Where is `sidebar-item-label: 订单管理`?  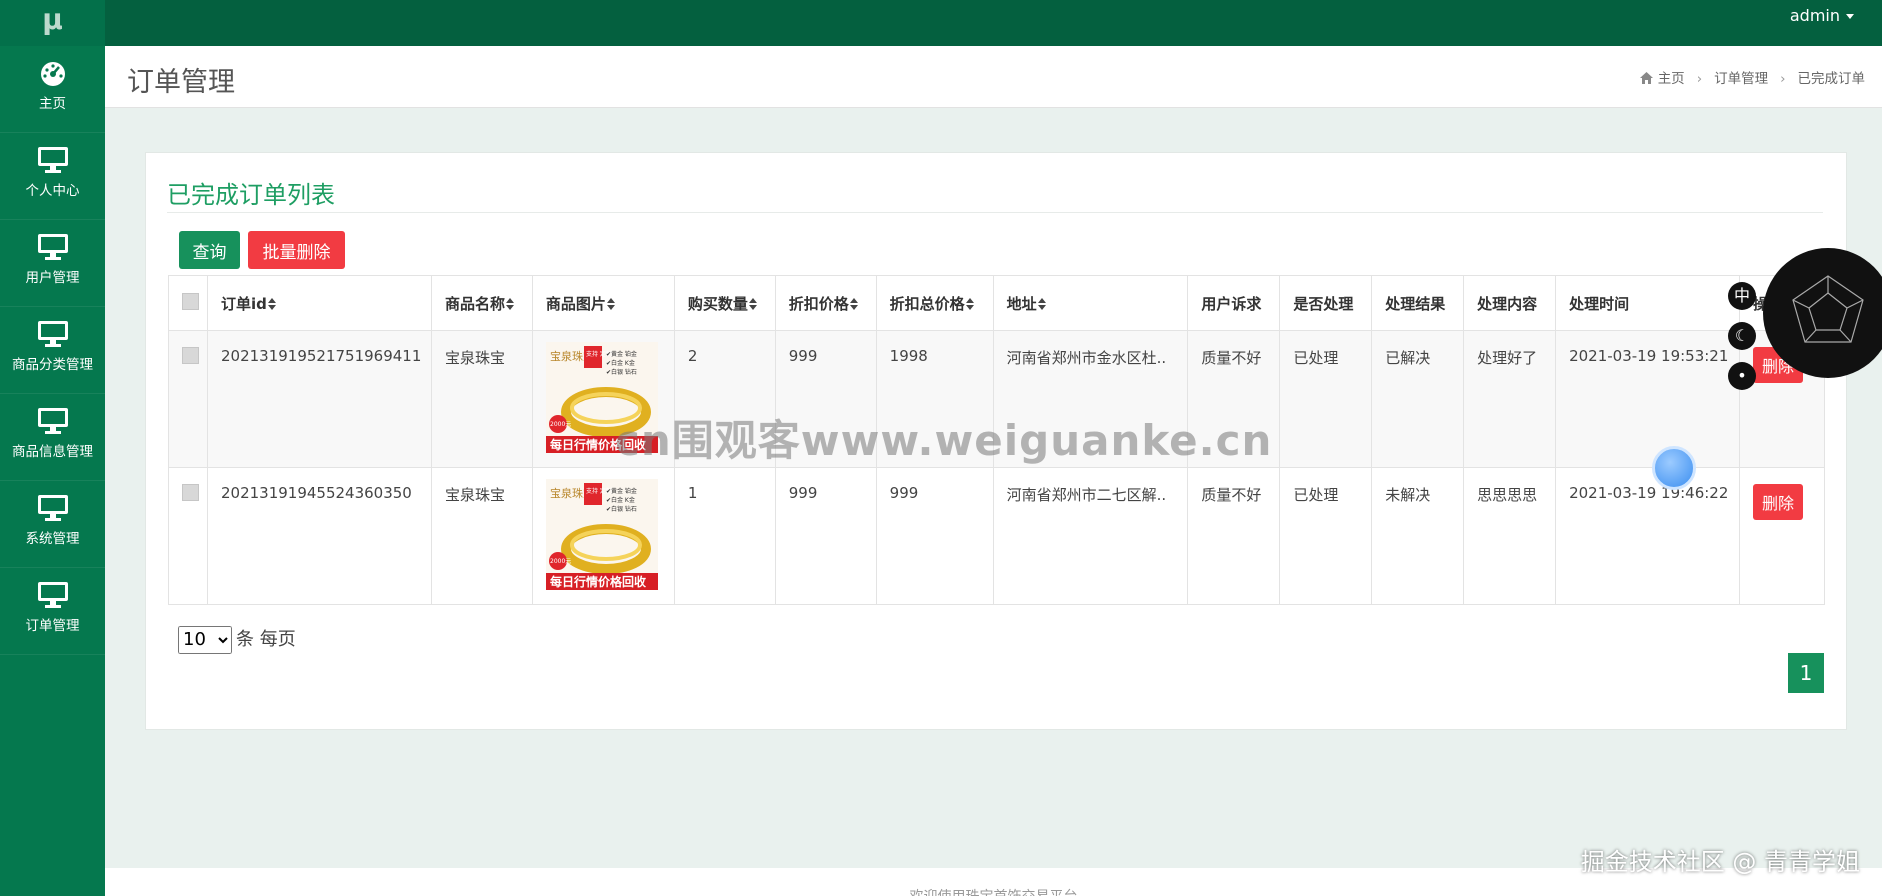
sidebar-item-label: 订单管理 is located at coordinates (52, 626).